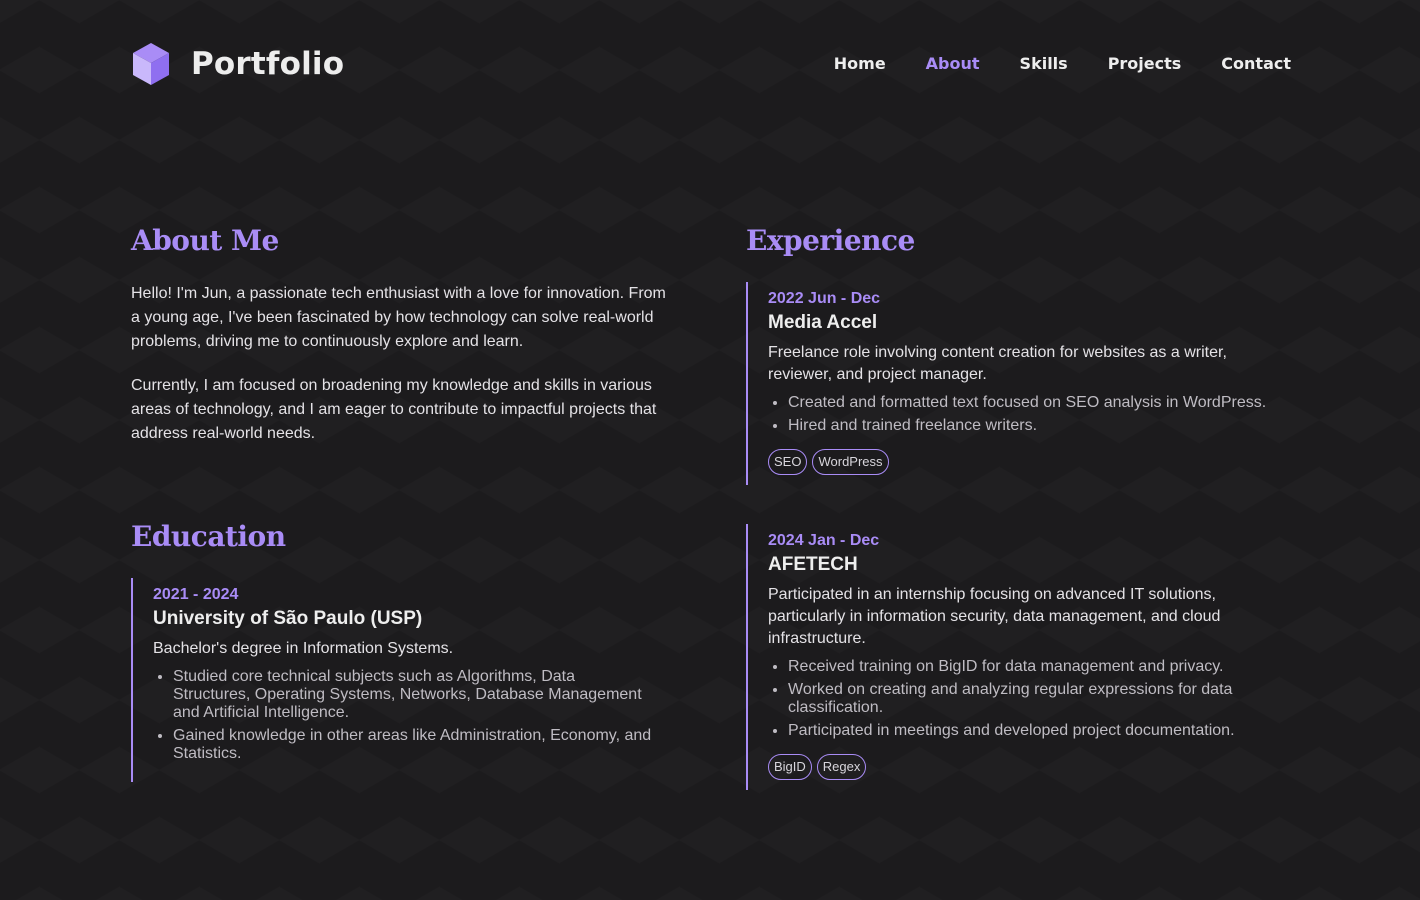 This screenshot has width=1420, height=900. I want to click on about-title: About Me, so click(205, 240).